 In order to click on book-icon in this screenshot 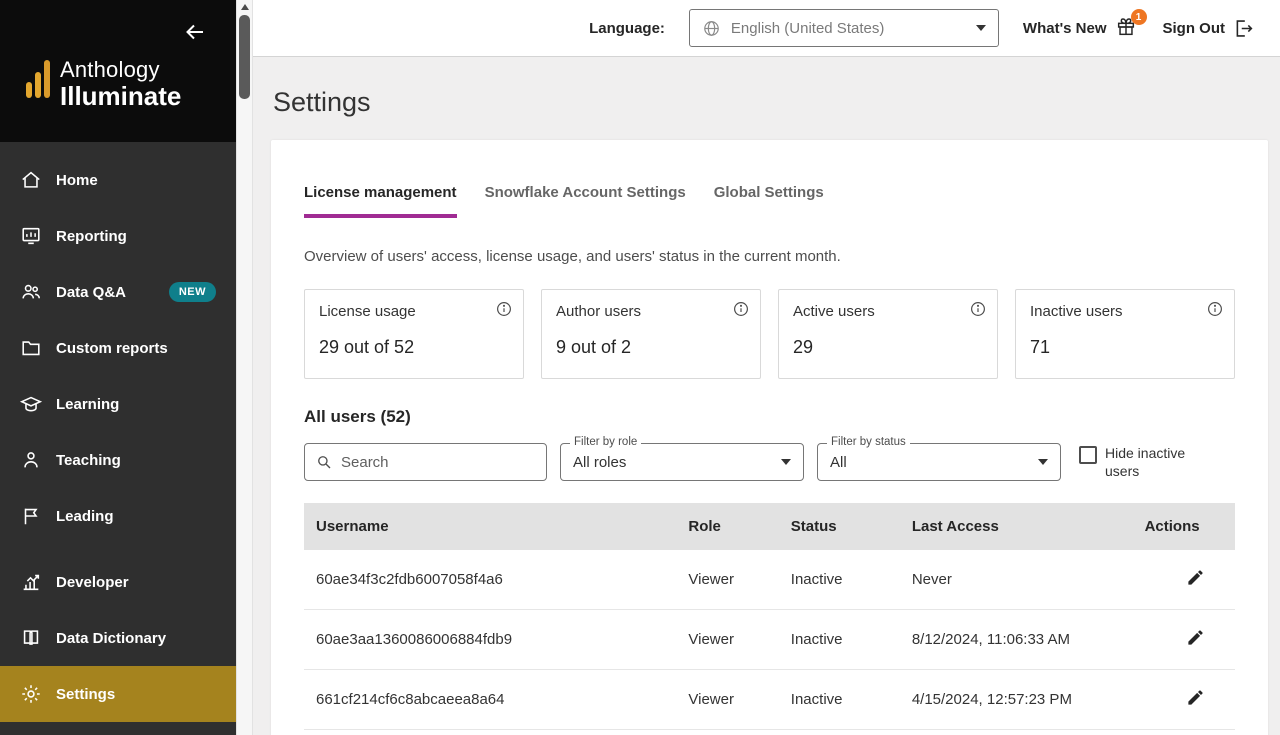, I will do `click(31, 638)`.